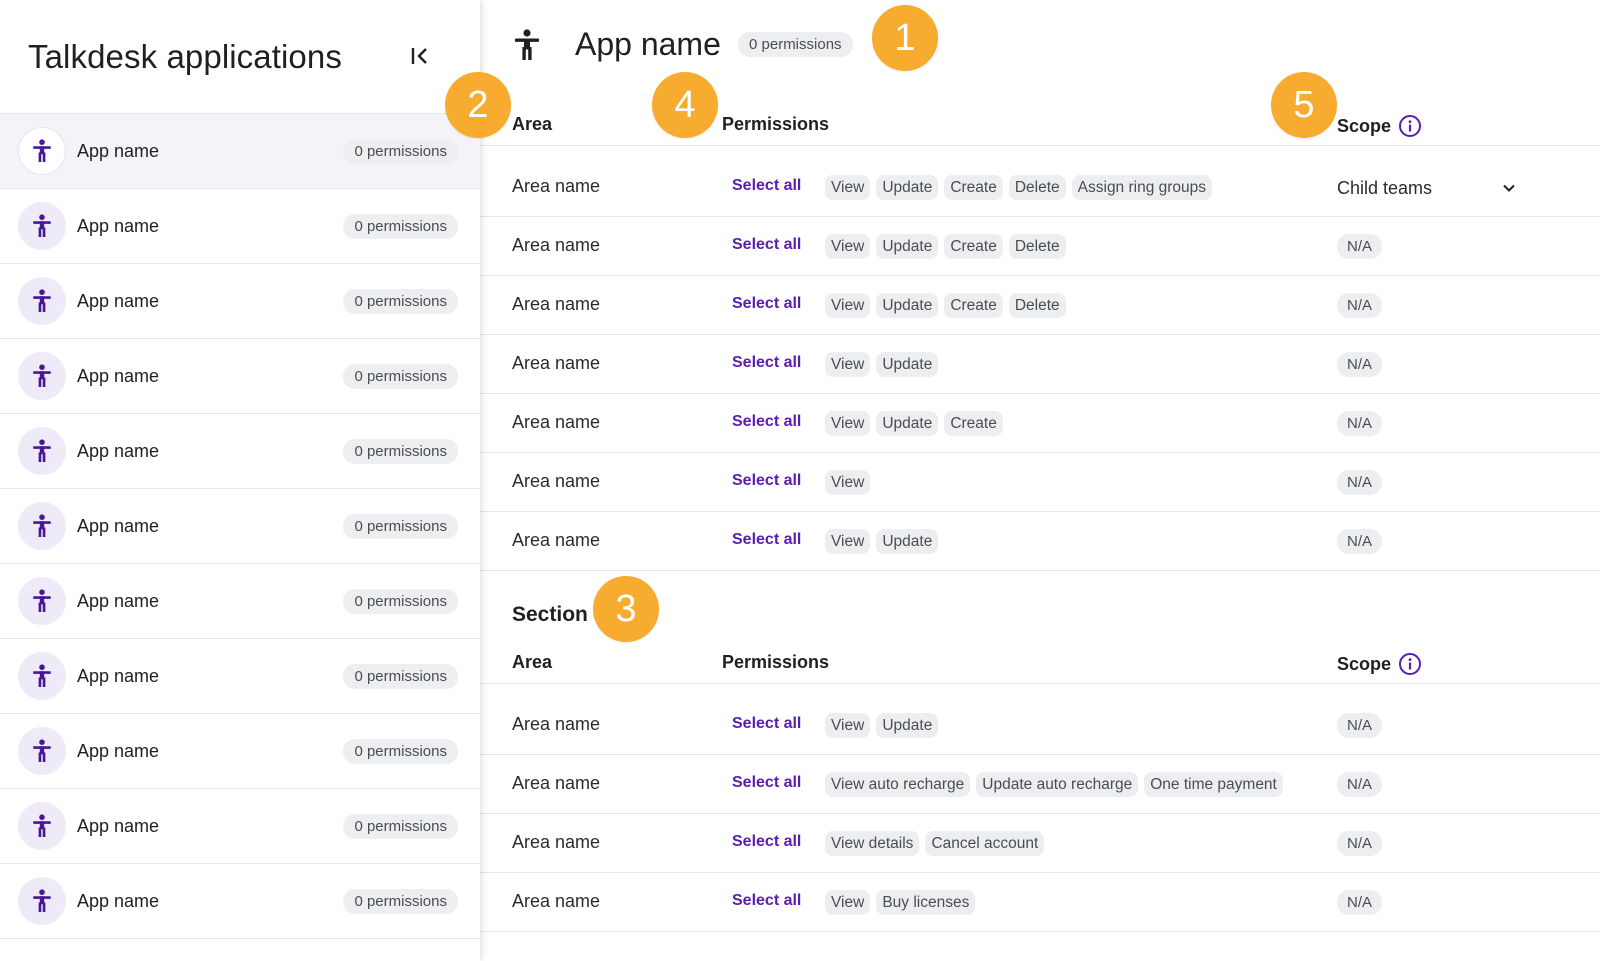 This screenshot has height=961, width=1600. Describe the element at coordinates (898, 784) in the screenshot. I see `permission-chip: View auto recharge` at that location.